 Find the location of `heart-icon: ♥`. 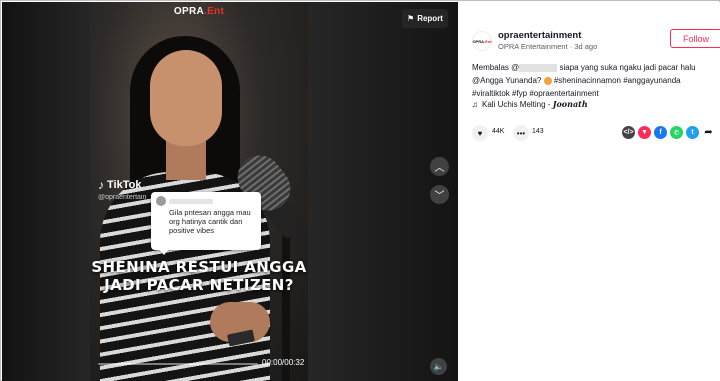

heart-icon: ♥ is located at coordinates (480, 133).